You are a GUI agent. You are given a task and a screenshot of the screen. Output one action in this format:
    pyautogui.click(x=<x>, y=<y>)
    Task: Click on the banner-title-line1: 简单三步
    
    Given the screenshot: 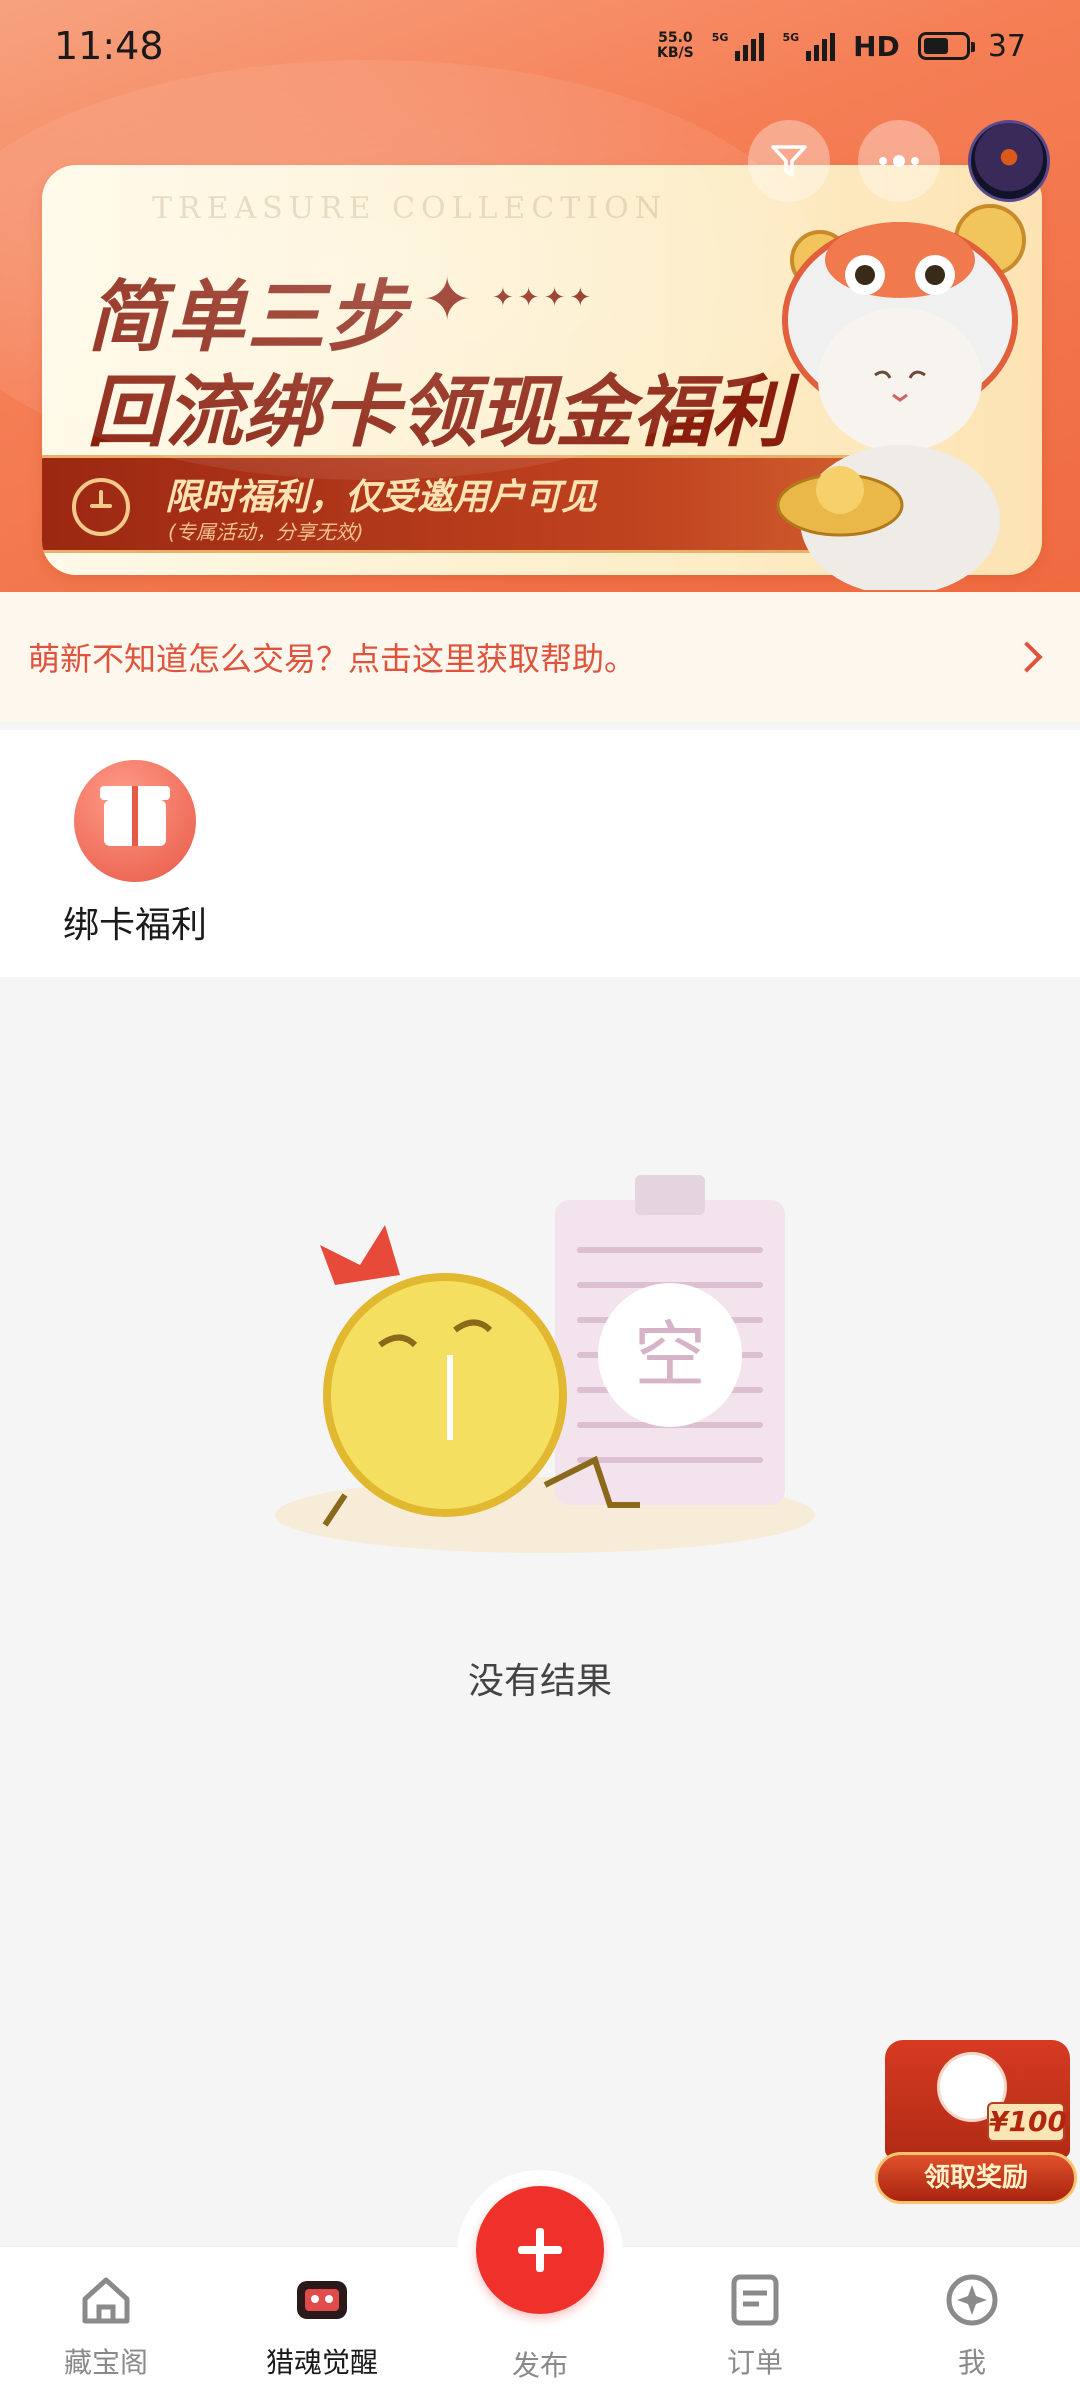 What is the action you would take?
    pyautogui.click(x=247, y=318)
    